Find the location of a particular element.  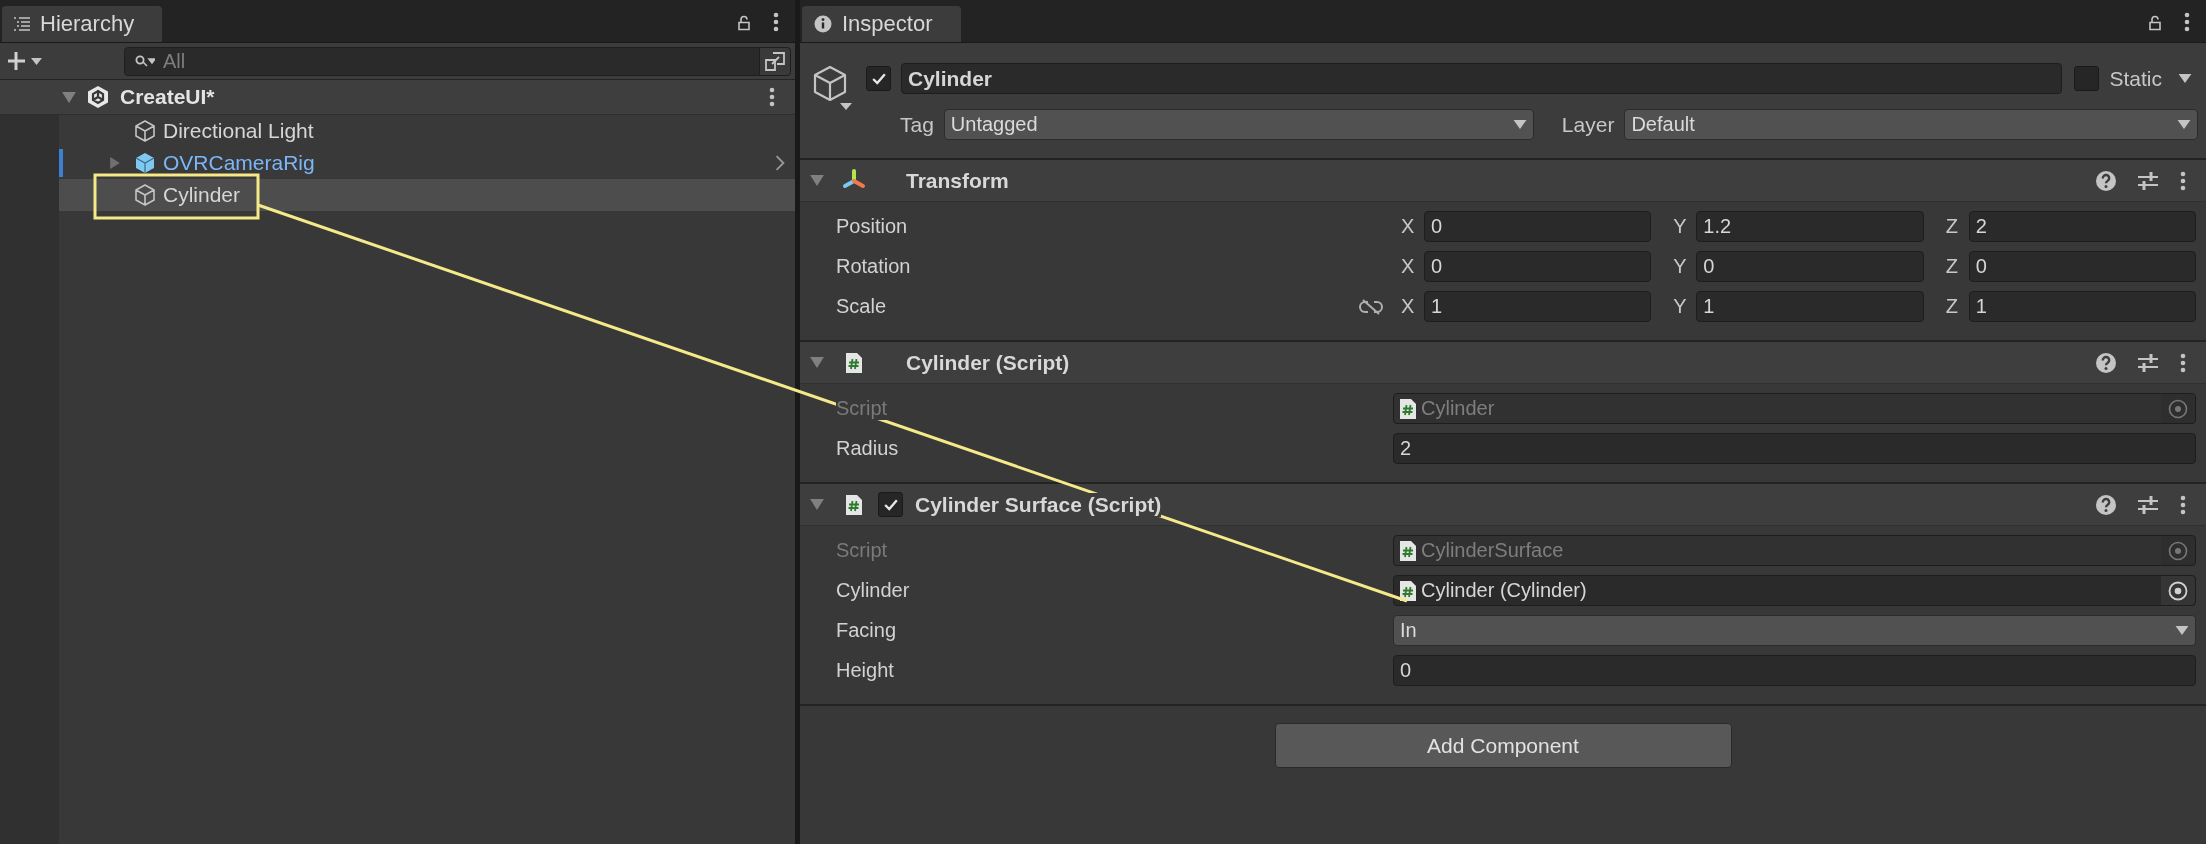

static-dropdown-icon is located at coordinates (2185, 78).